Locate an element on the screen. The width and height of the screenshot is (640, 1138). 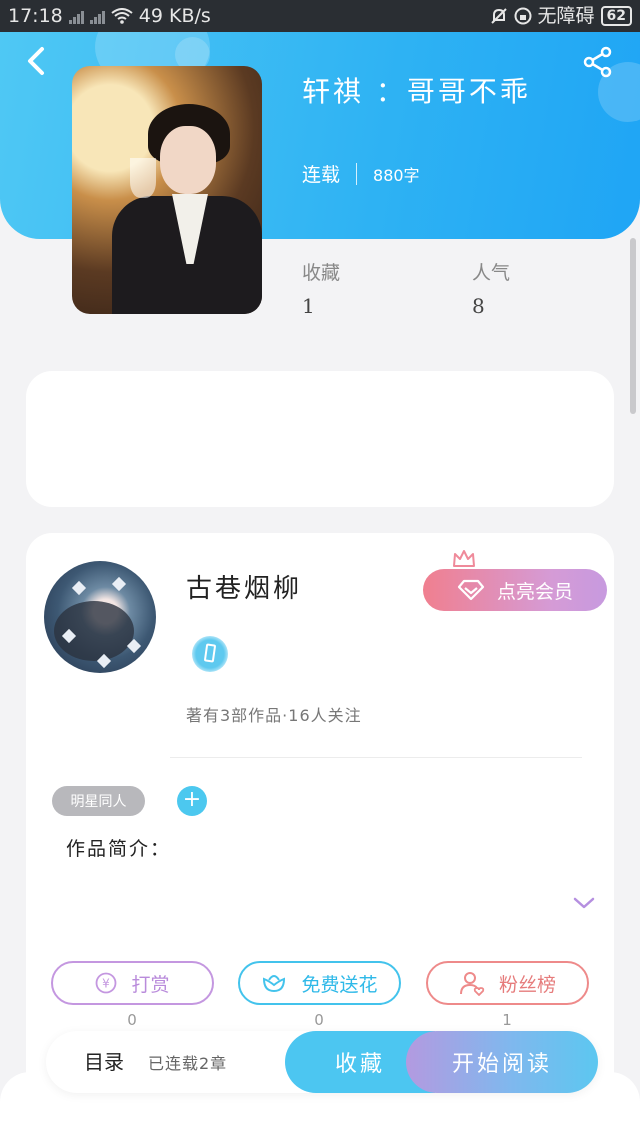
battery-icon: 62 is located at coordinates (616, 16).